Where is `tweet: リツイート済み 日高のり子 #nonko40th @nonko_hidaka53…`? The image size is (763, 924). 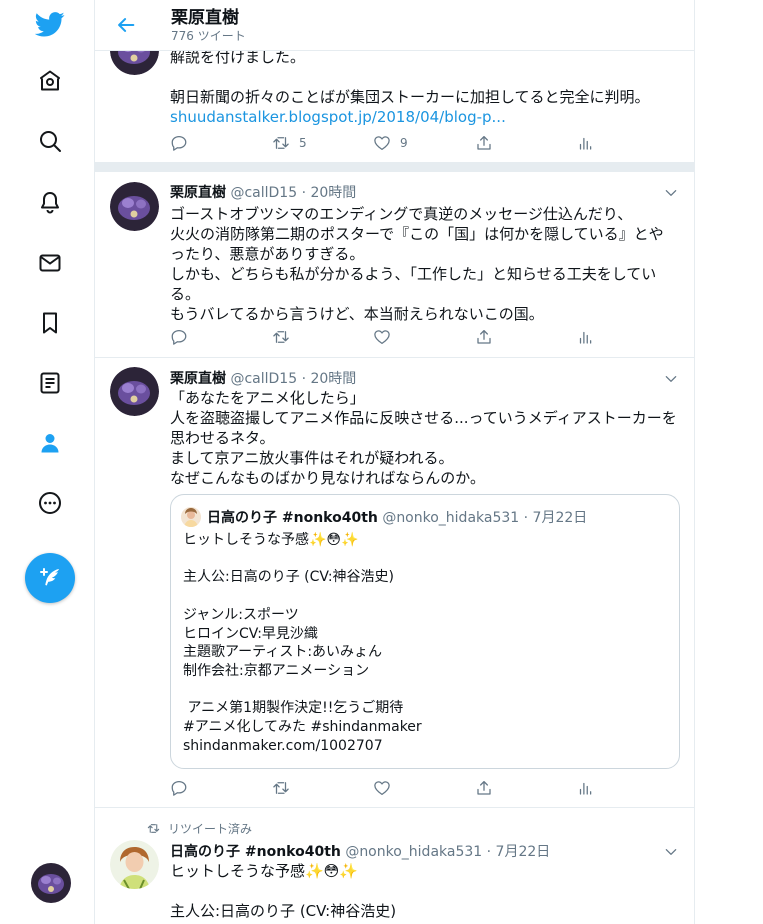 tweet: リツイート済み 日高のり子 #nonko40th @nonko_hidaka53… is located at coordinates (394, 866).